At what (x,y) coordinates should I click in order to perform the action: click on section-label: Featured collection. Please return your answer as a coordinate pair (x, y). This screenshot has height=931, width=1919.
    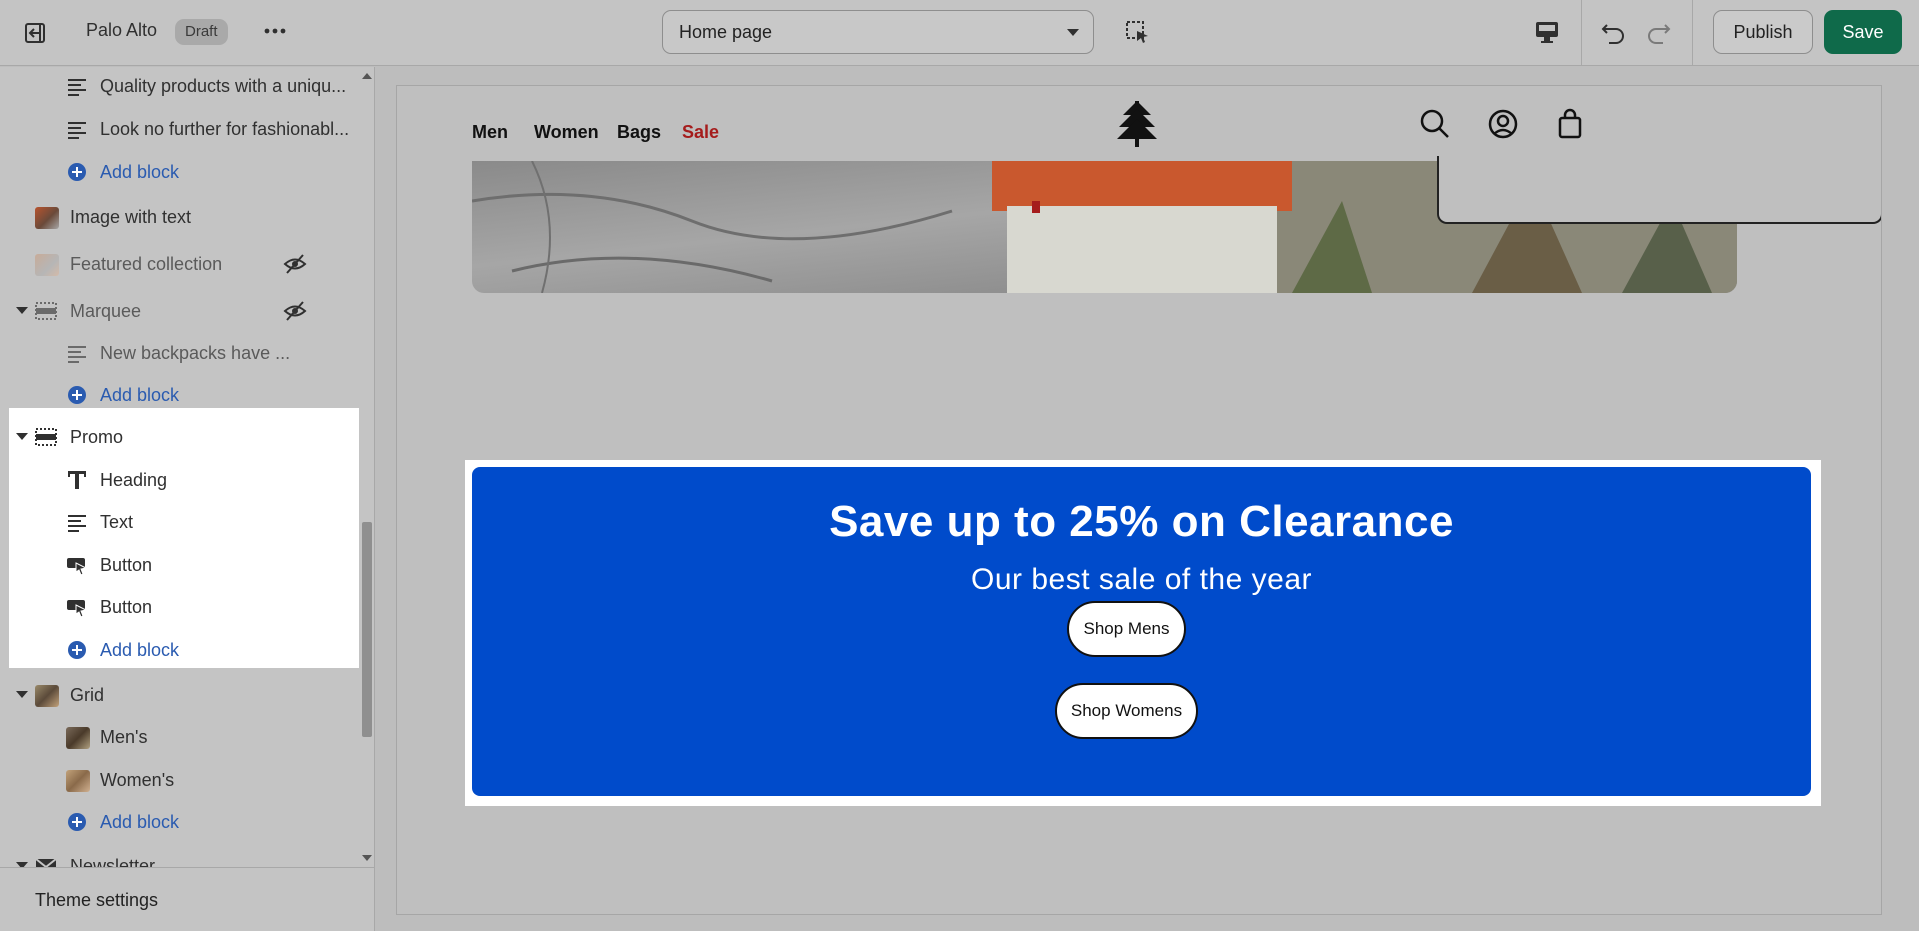
    Looking at the image, I should click on (146, 264).